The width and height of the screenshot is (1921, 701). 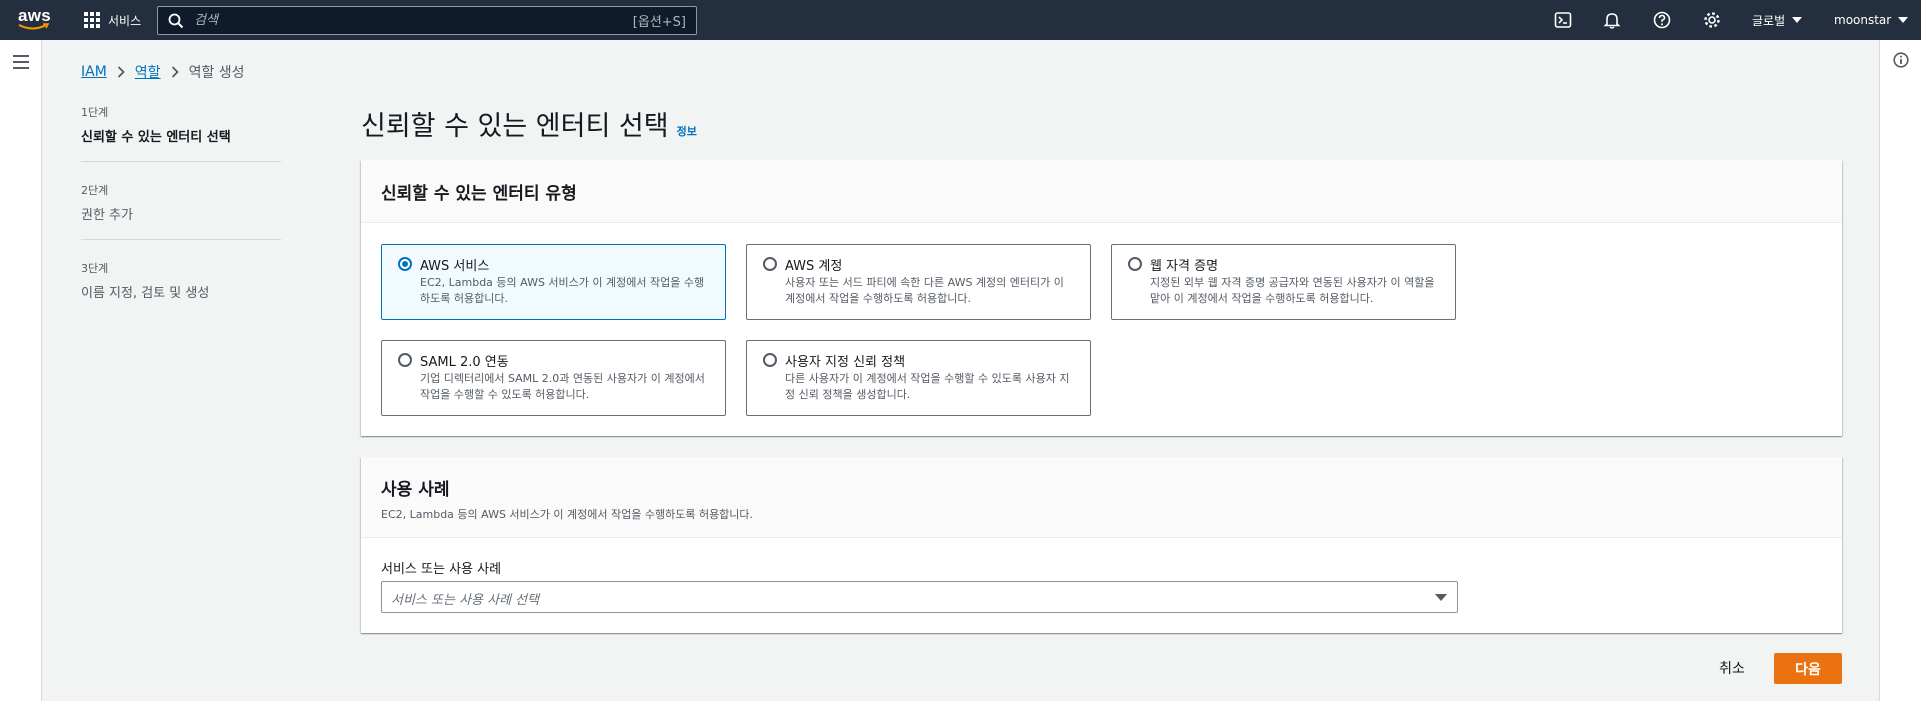 What do you see at coordinates (107, 215) in the screenshot?
I see `step-name: 권한 추가` at bounding box center [107, 215].